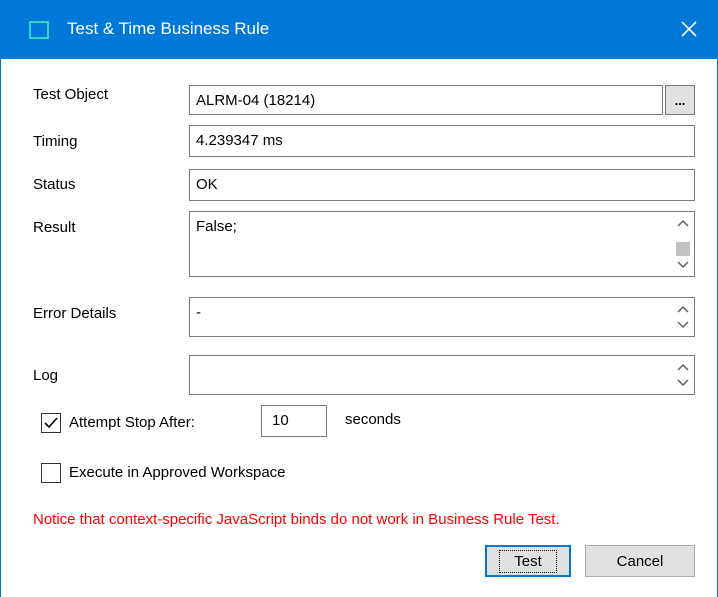 The width and height of the screenshot is (718, 597). I want to click on error-details-label: Error Details, so click(75, 313).